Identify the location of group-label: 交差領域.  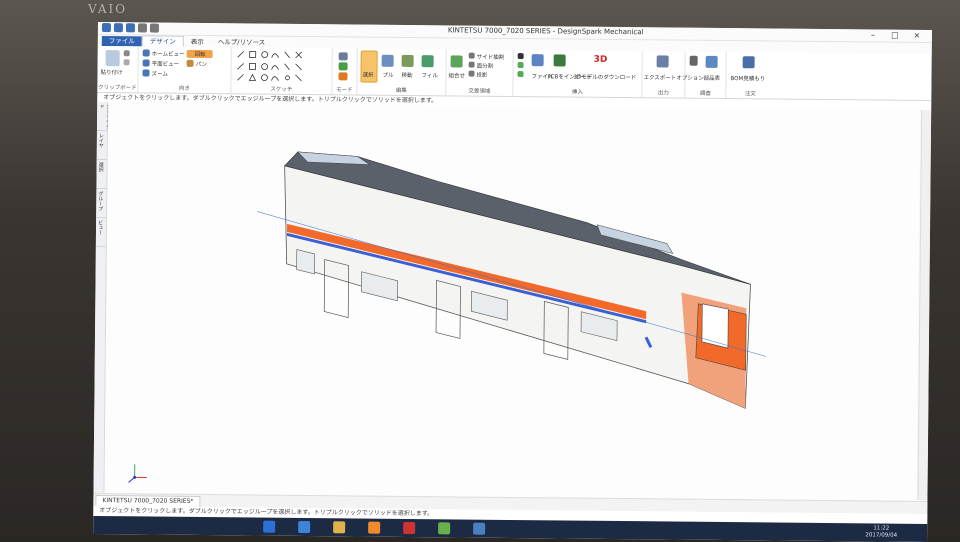
(479, 90).